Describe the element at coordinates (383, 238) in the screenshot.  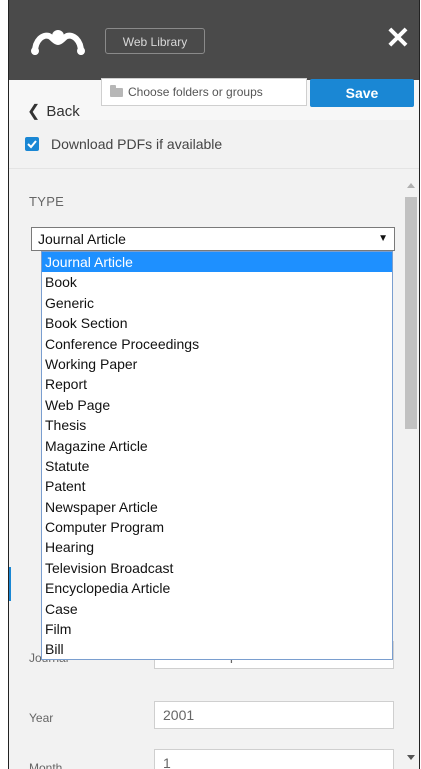
I see `dropdown-arrow-icon: ▼` at that location.